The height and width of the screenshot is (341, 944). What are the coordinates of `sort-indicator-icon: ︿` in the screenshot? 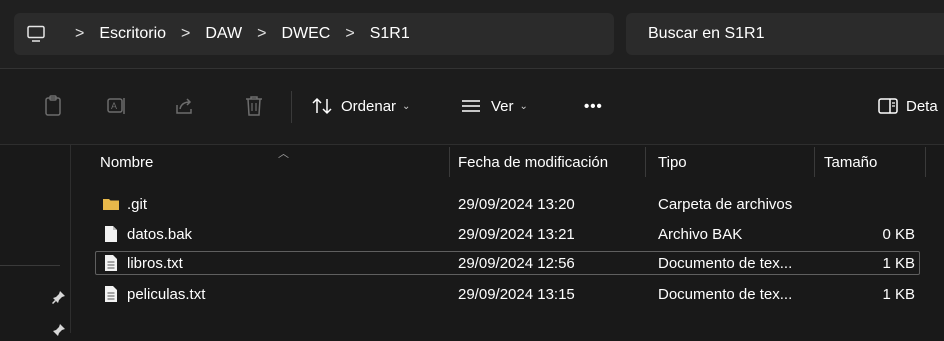 It's located at (283, 154).